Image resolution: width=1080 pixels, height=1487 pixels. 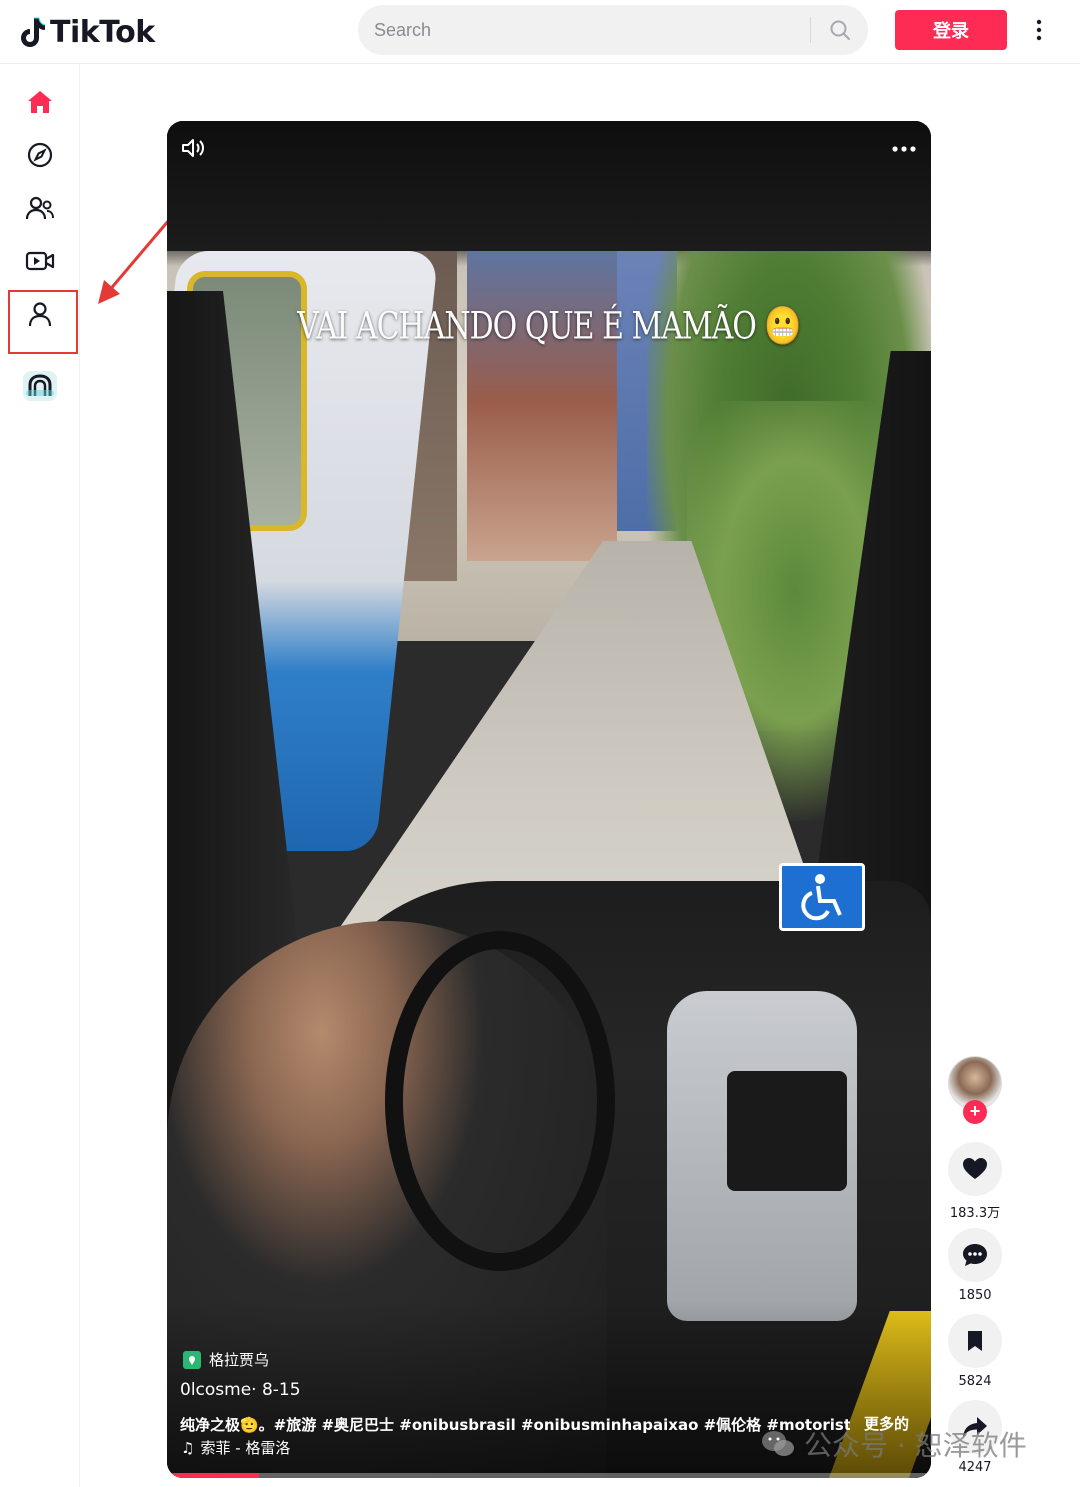 I want to click on music-info: ♫ 索菲 - 格雷洛, so click(x=235, y=1447).